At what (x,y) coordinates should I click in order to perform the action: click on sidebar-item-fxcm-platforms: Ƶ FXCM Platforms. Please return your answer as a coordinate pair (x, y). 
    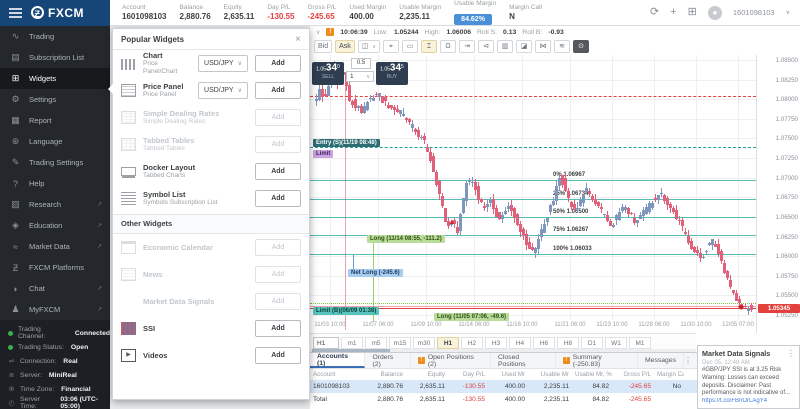
    Looking at the image, I should click on (55, 267).